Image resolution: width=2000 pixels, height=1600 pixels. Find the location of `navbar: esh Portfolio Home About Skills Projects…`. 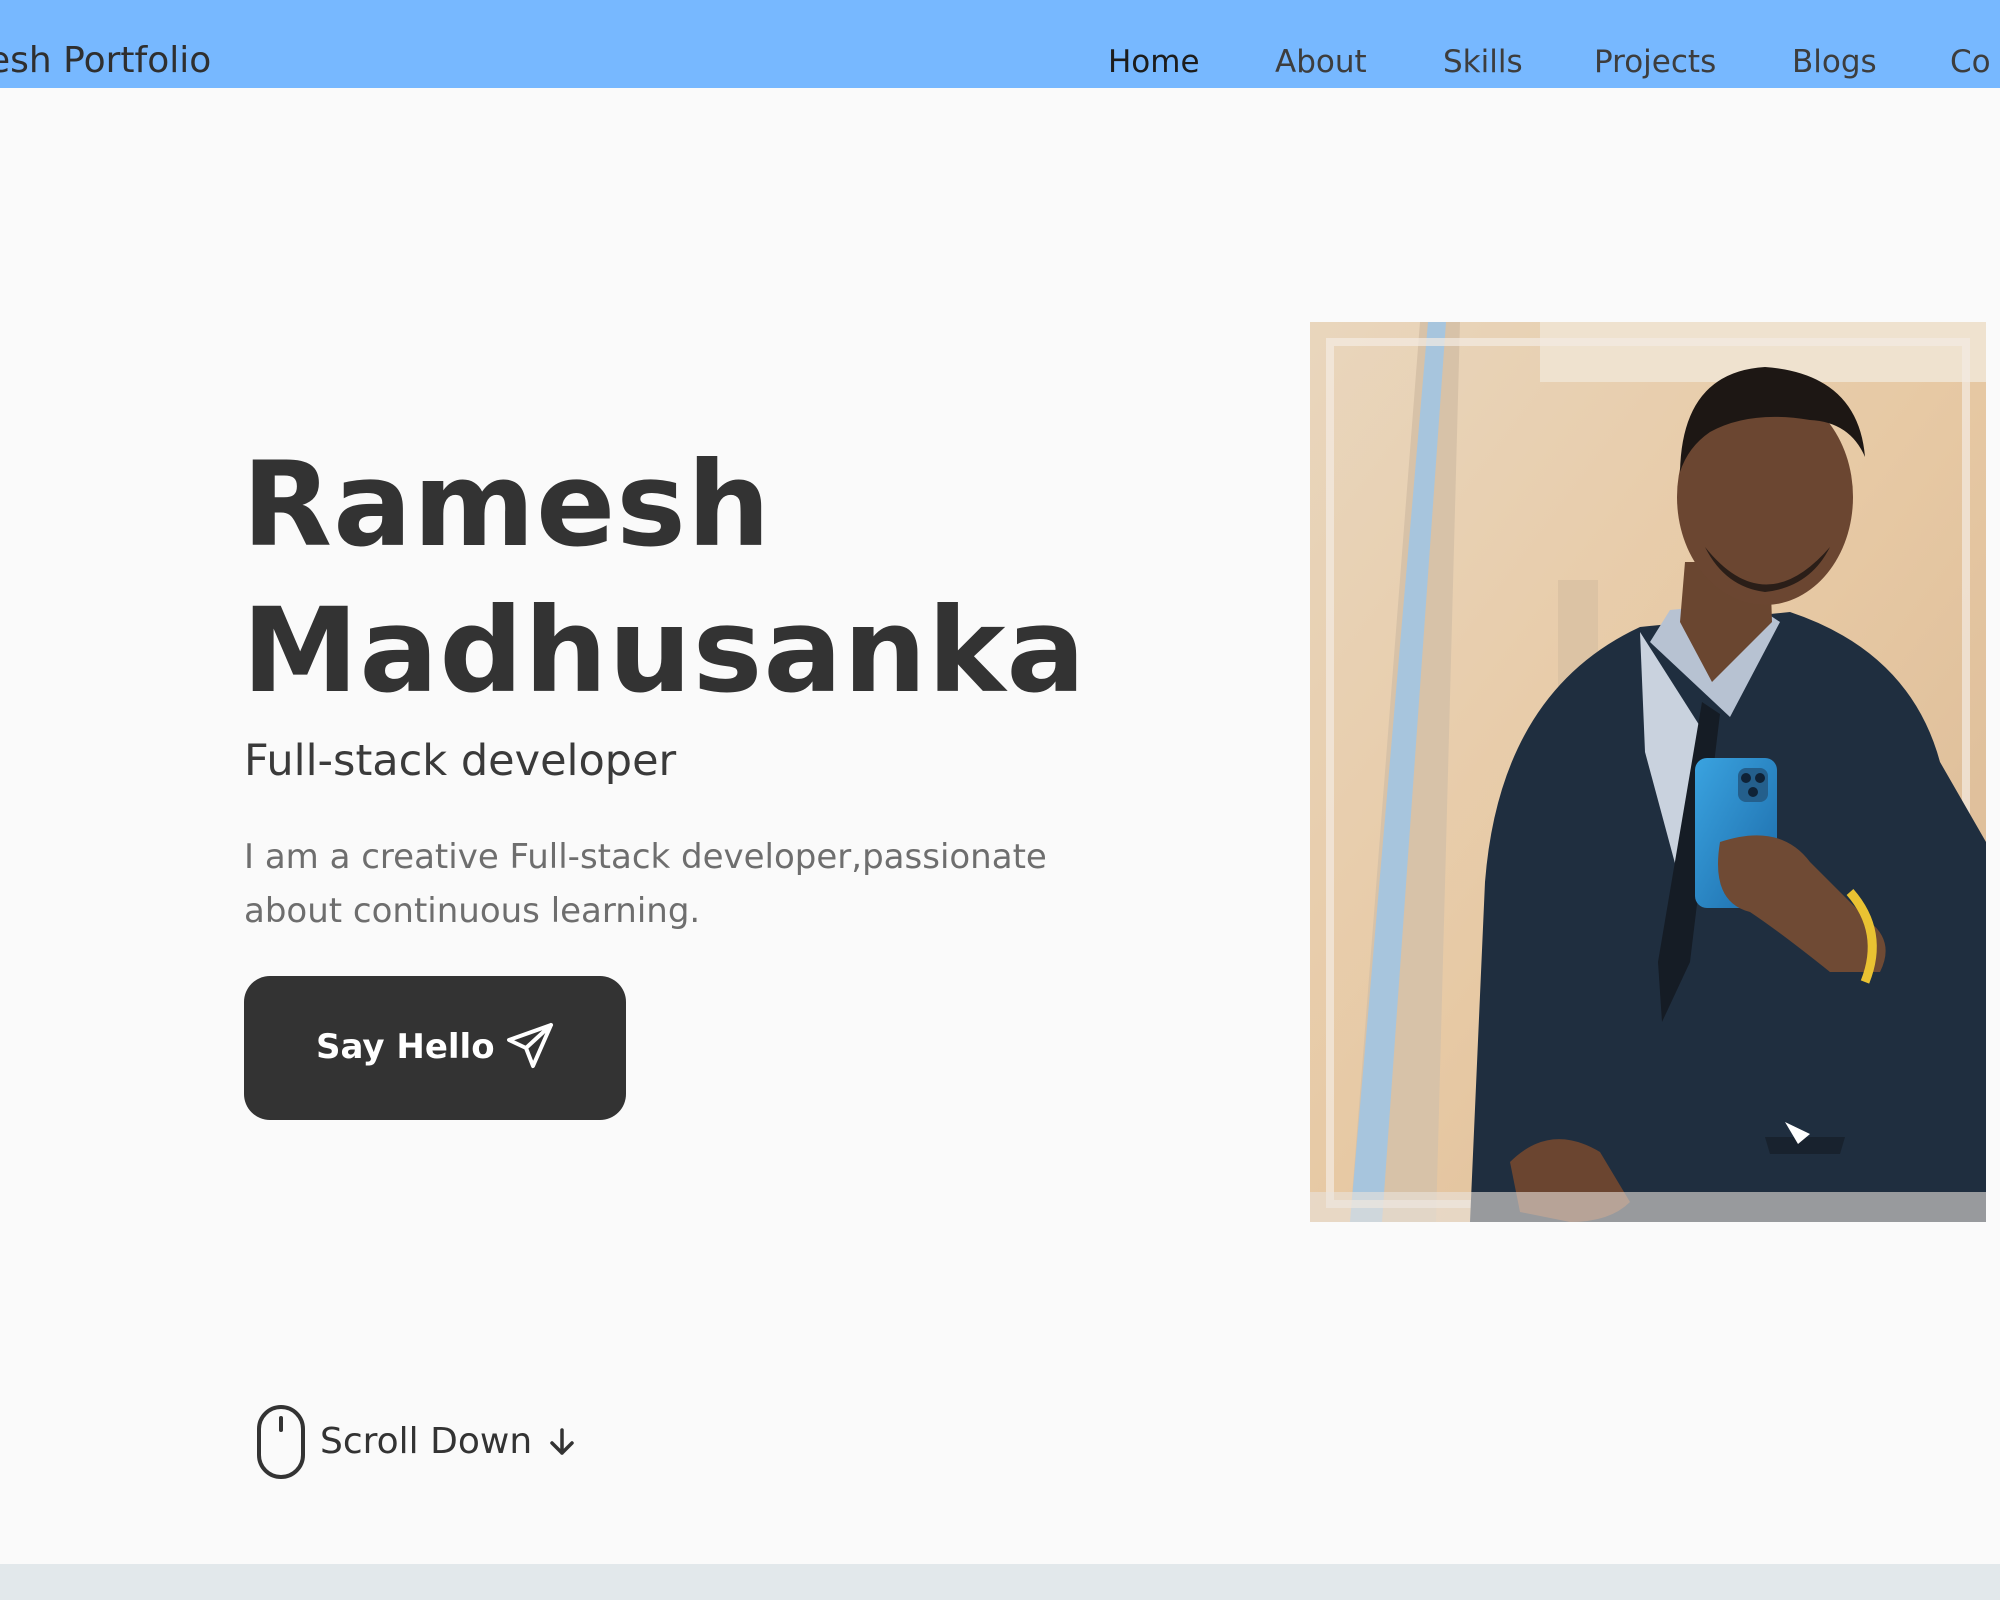

navbar: esh Portfolio Home About Skills Projects… is located at coordinates (1000, 44).